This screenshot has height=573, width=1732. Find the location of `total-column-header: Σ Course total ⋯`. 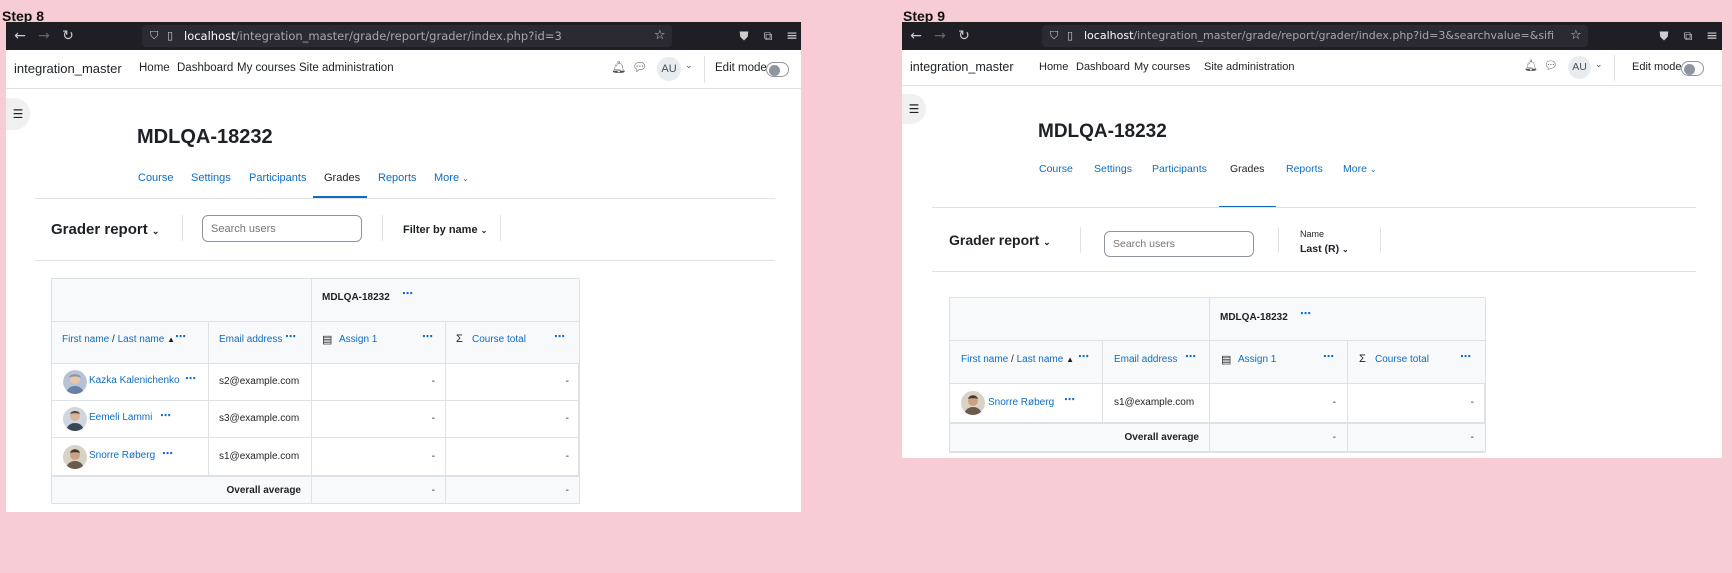

total-column-header: Σ Course total ⋯ is located at coordinates (1417, 362).